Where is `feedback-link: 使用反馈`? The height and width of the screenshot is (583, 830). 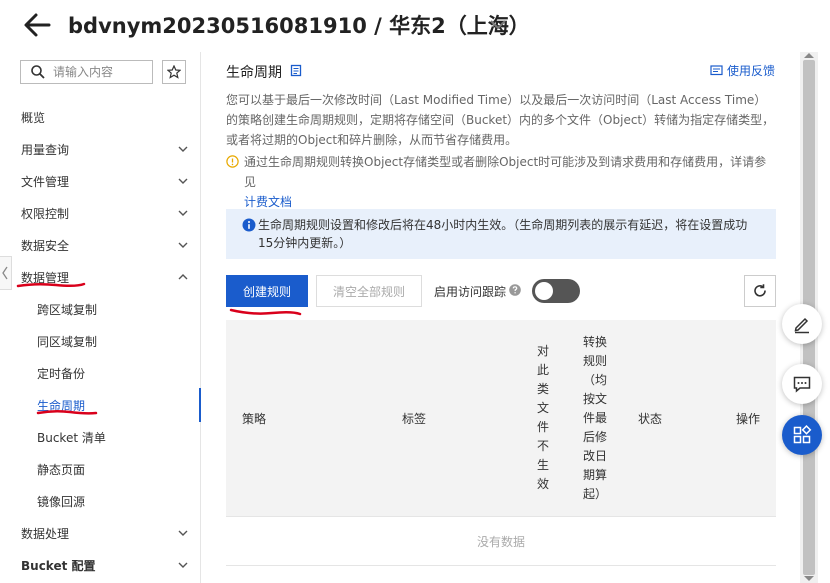 feedback-link: 使用反馈 is located at coordinates (742, 70).